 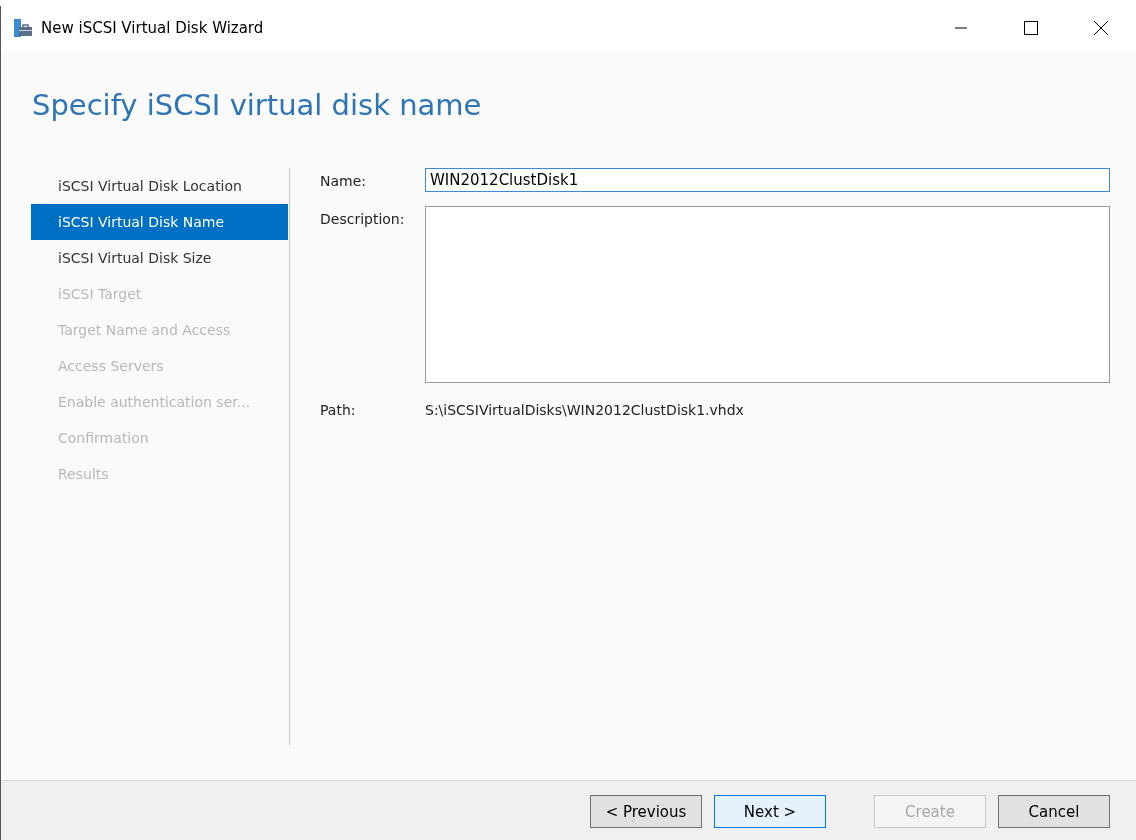 I want to click on field-label: Description:, so click(x=363, y=218).